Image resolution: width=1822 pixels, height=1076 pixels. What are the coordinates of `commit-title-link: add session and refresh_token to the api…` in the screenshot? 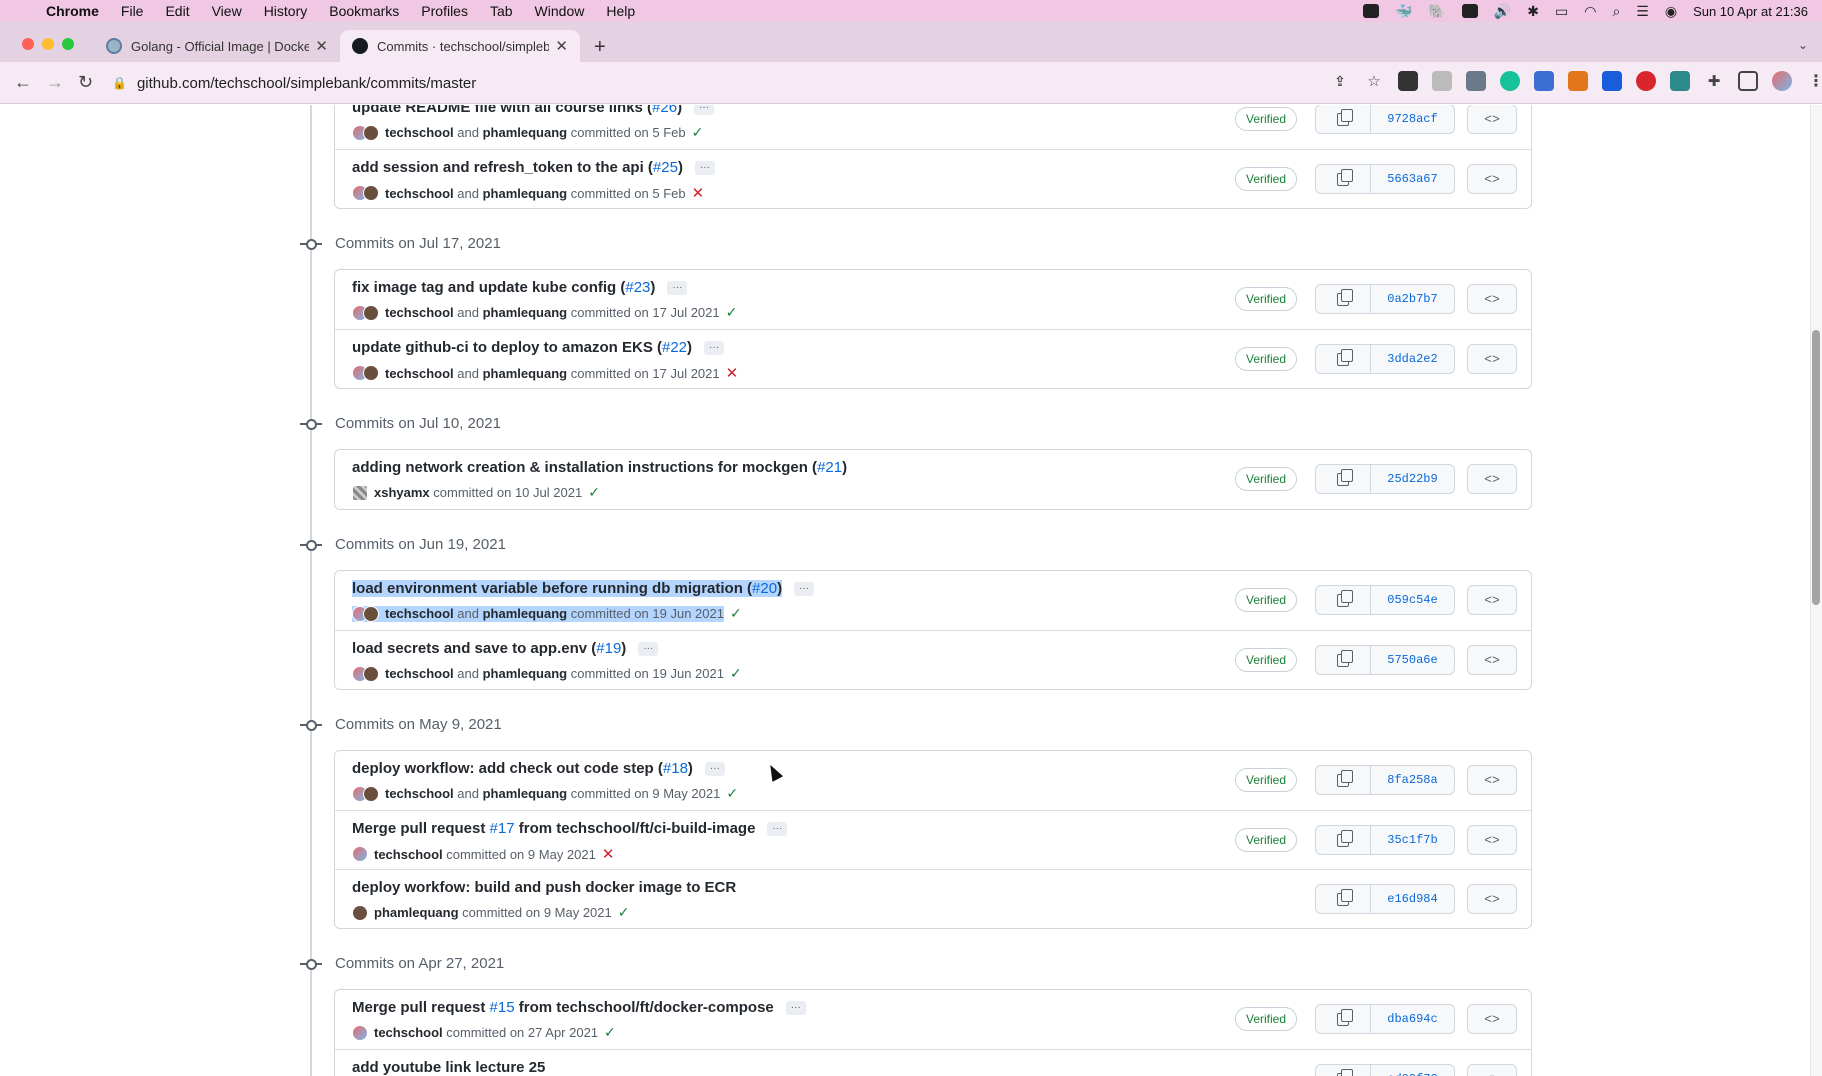 It's located at (502, 167).